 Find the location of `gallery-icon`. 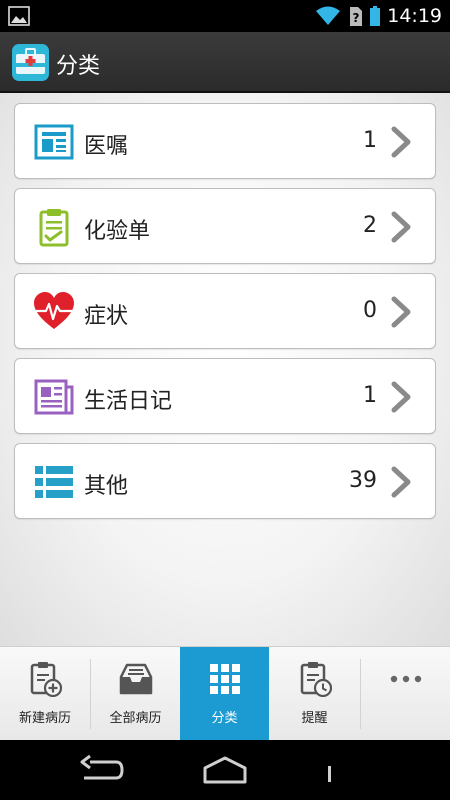

gallery-icon is located at coordinates (19, 16).